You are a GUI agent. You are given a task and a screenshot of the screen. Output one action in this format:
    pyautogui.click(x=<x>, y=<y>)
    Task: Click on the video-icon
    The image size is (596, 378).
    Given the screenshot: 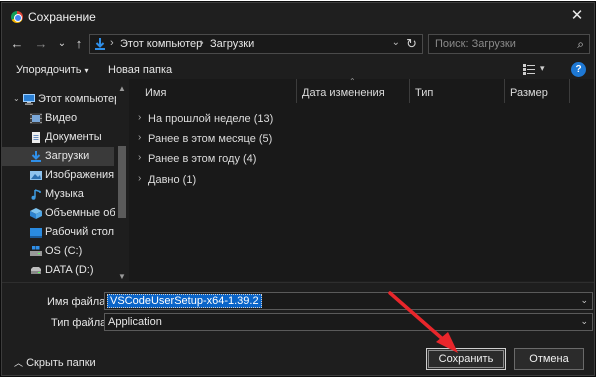 What is the action you would take?
    pyautogui.click(x=36, y=118)
    